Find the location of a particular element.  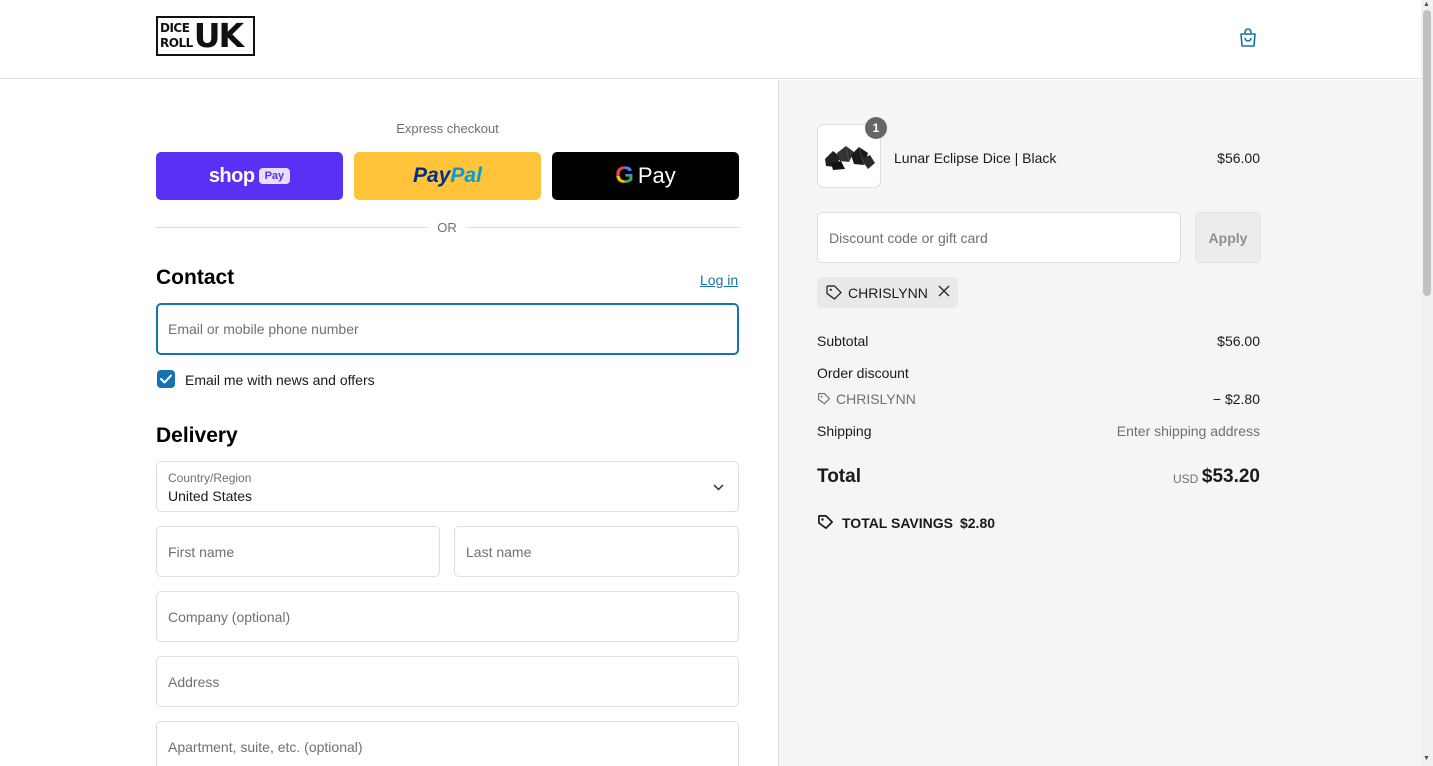

total-label: Total is located at coordinates (839, 476).